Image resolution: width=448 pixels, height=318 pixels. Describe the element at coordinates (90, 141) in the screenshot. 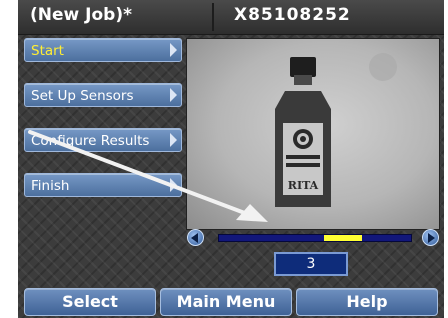

I see `sidebar-item-label: Configure Results` at that location.